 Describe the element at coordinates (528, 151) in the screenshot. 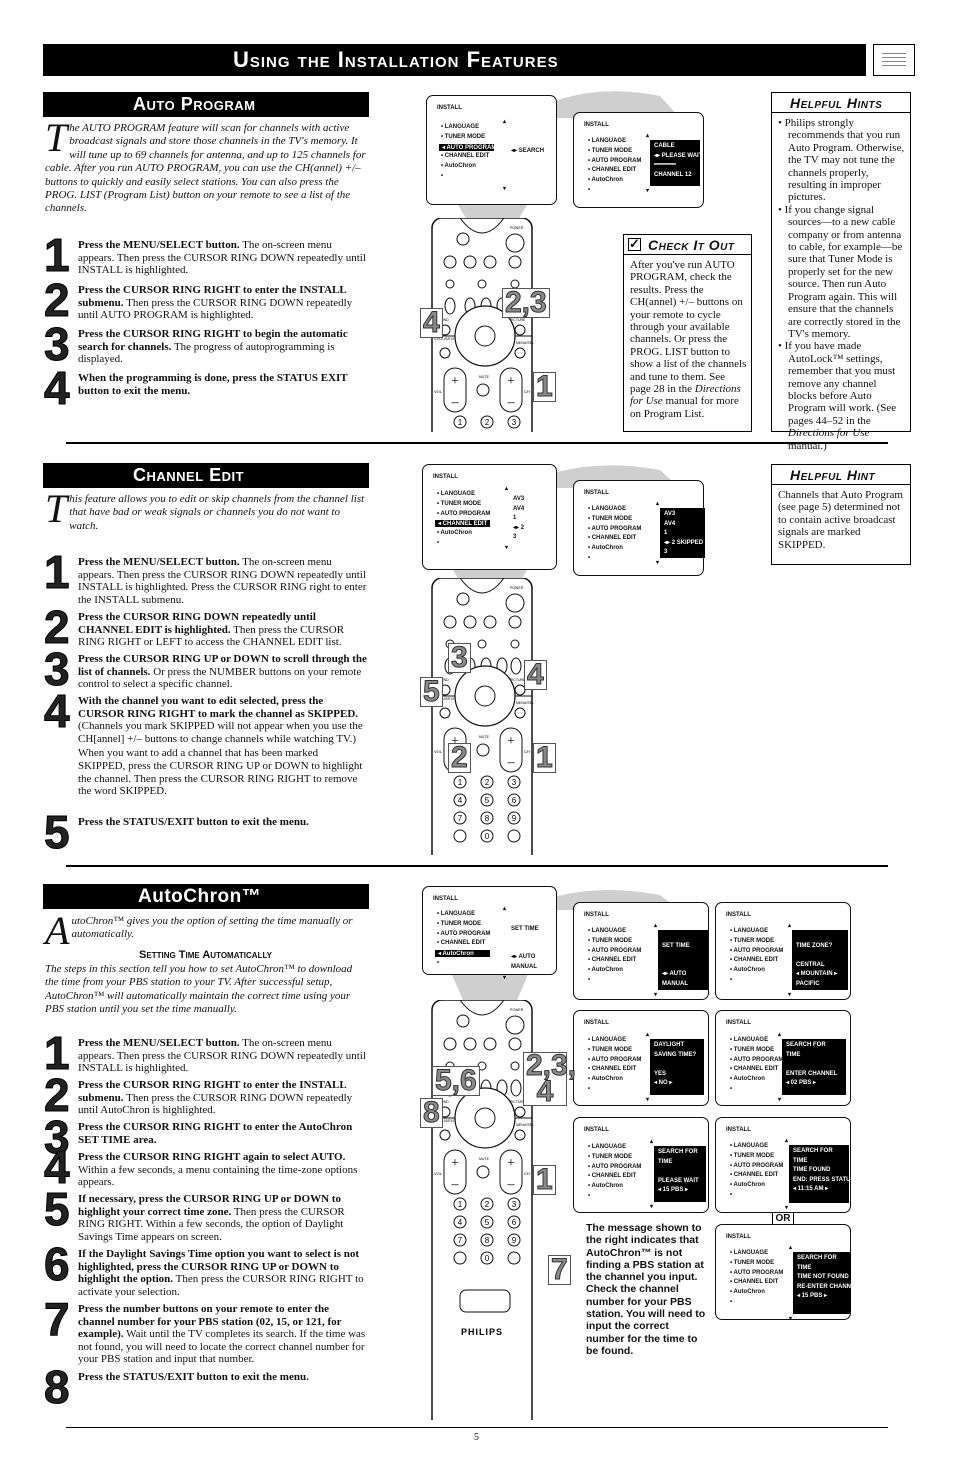

I see `panel-line: ◂▸ SEARCH` at that location.